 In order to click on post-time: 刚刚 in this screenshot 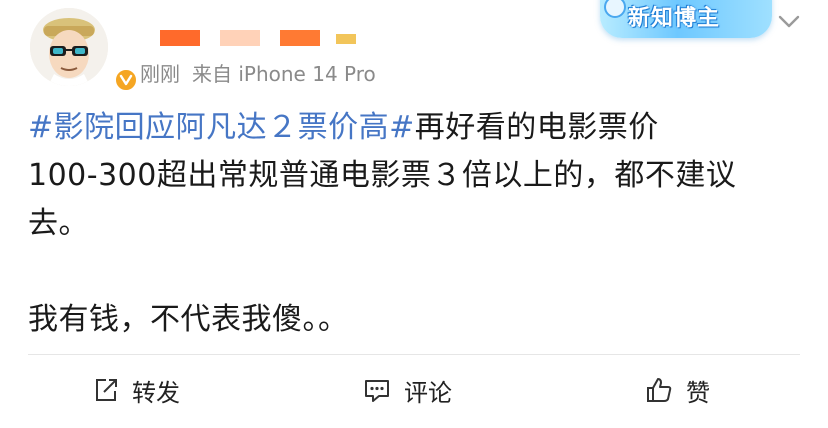, I will do `click(160, 74)`.